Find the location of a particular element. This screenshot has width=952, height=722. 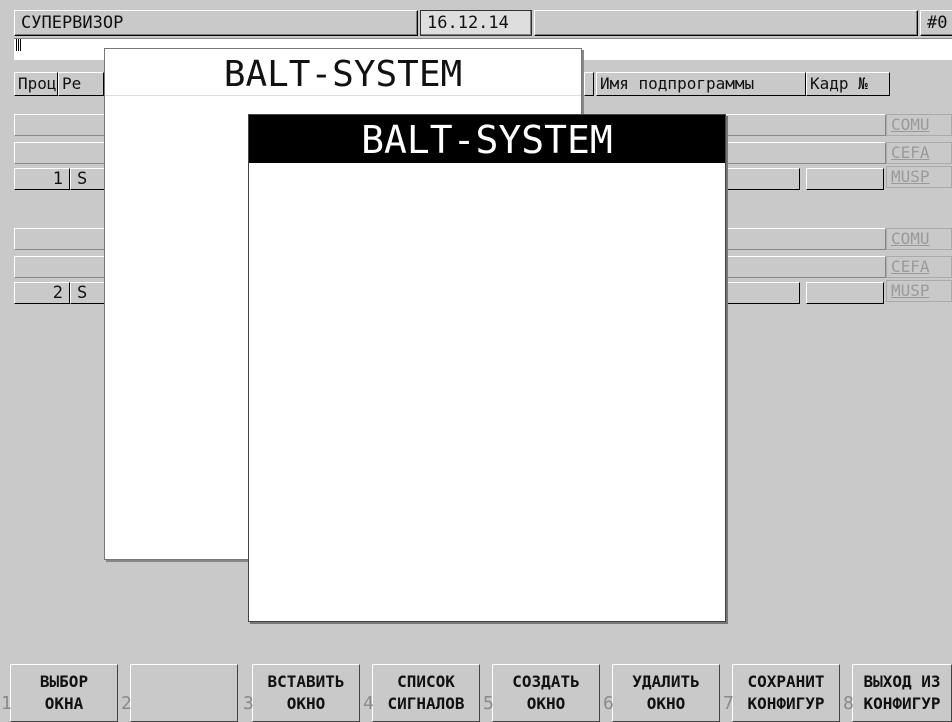

panel-1-number: 1 is located at coordinates (42, 179).